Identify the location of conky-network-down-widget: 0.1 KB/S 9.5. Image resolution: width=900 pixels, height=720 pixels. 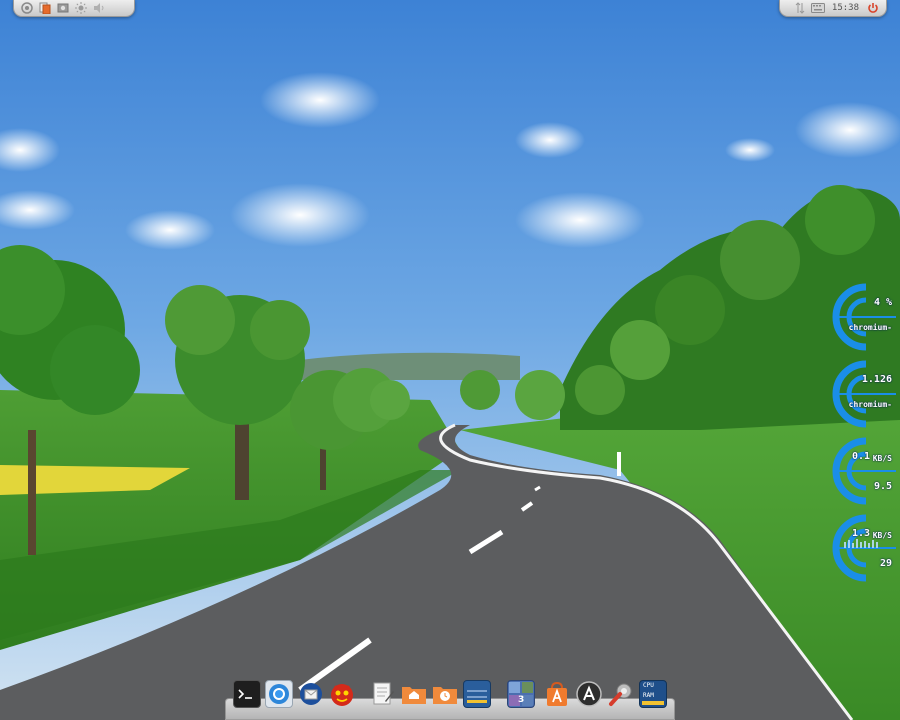
(859, 471).